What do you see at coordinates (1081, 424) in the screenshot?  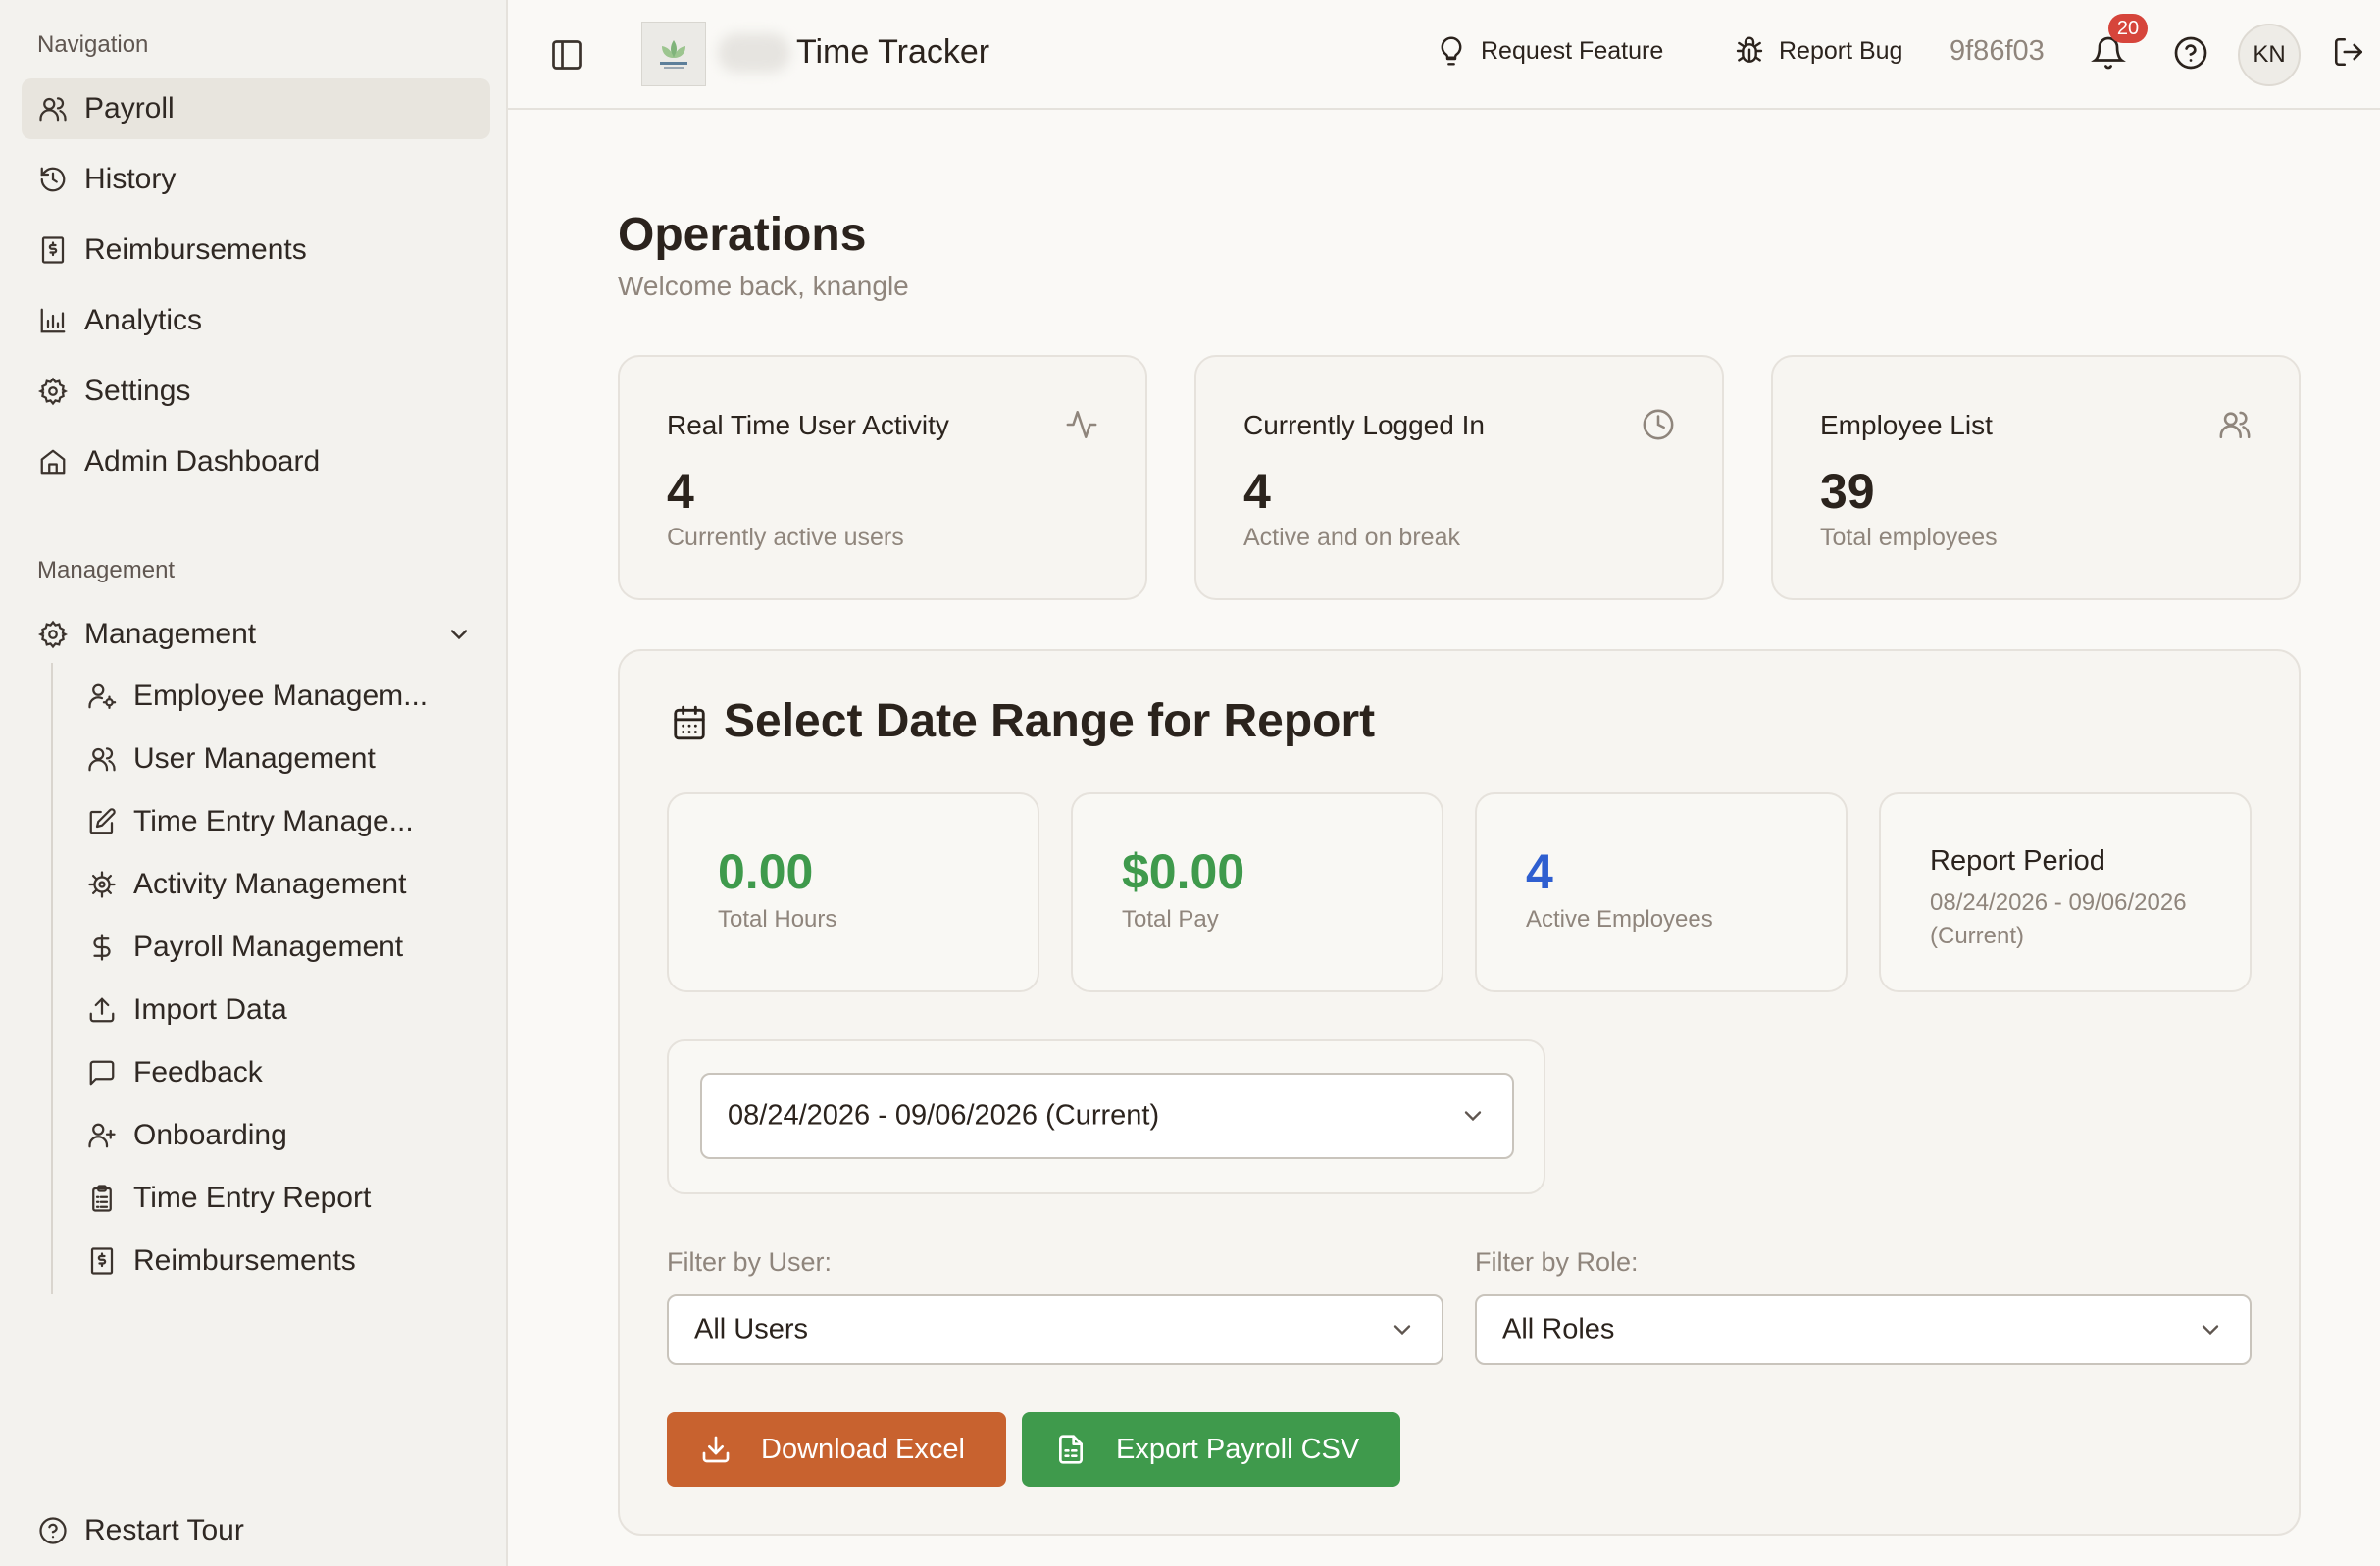 I see `activity-icon` at bounding box center [1081, 424].